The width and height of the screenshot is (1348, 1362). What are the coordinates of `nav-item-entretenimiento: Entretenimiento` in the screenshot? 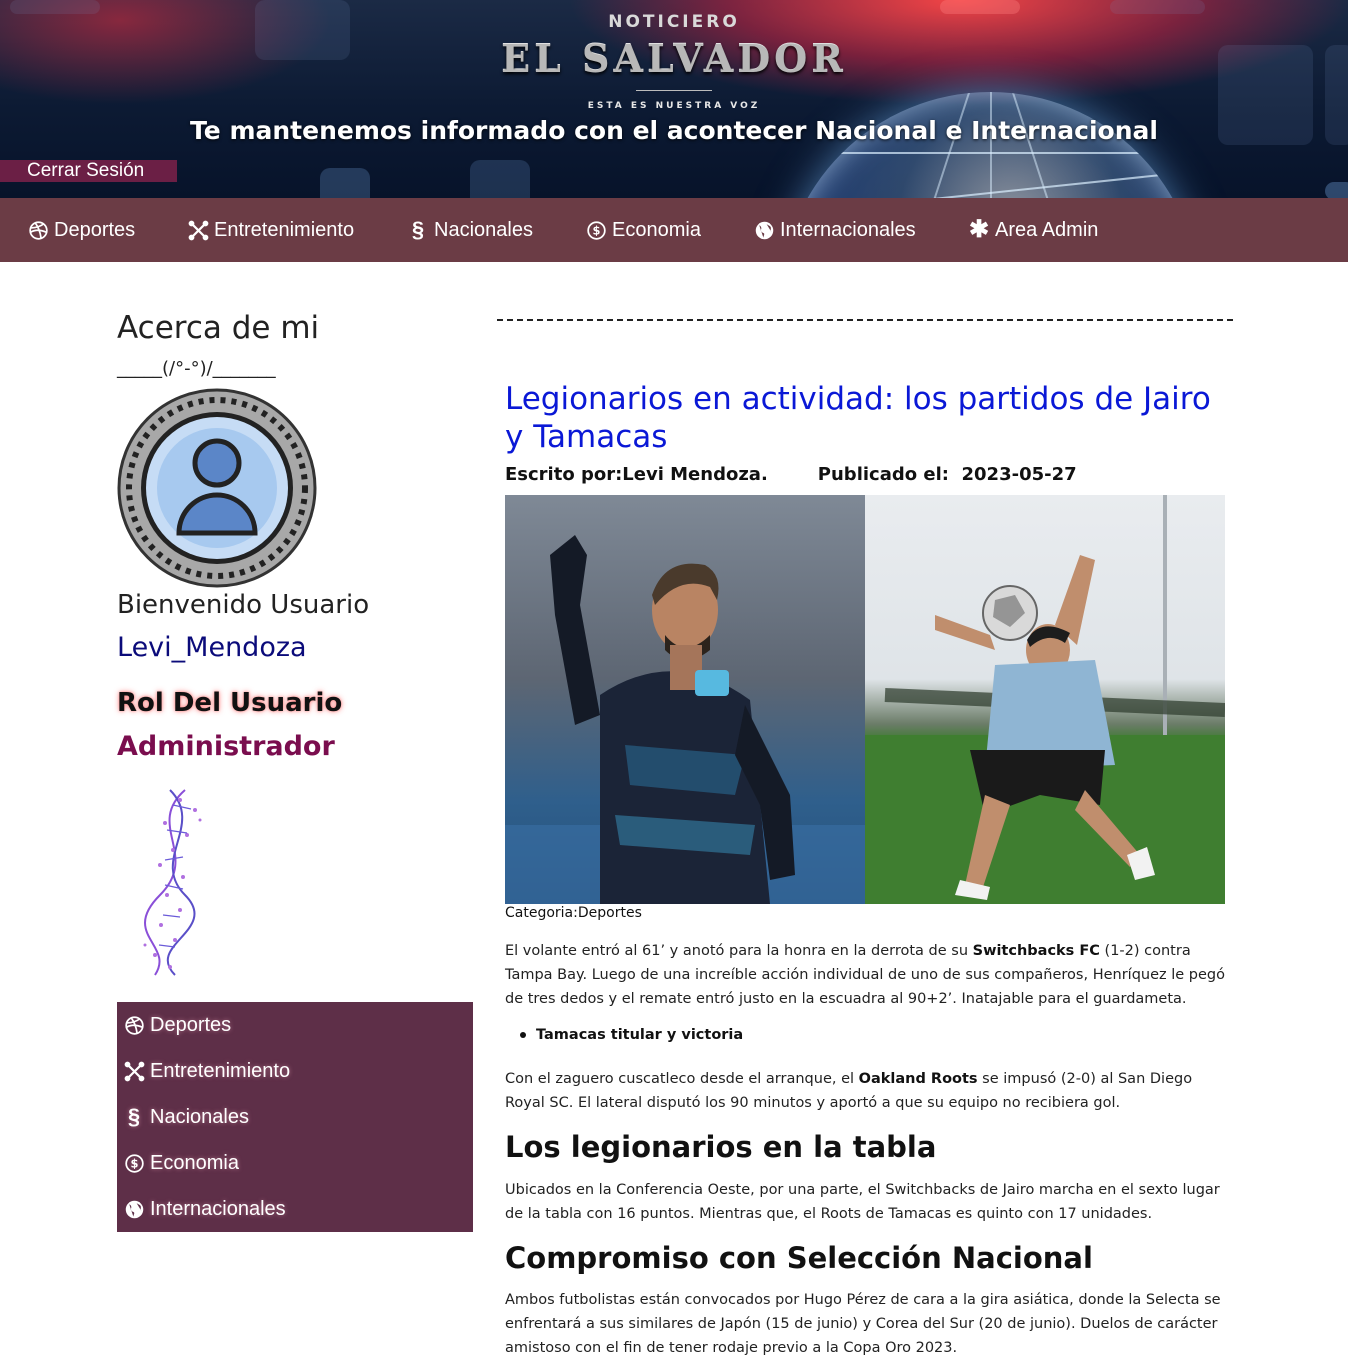 It's located at (270, 230).